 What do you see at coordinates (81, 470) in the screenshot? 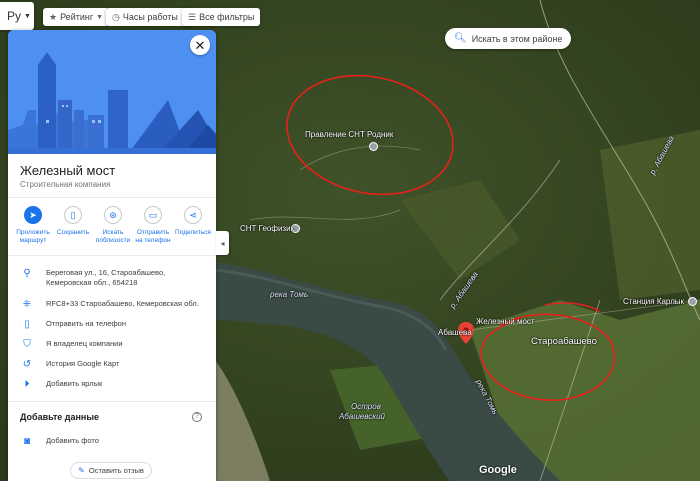
I see `review-icon: ✎` at bounding box center [81, 470].